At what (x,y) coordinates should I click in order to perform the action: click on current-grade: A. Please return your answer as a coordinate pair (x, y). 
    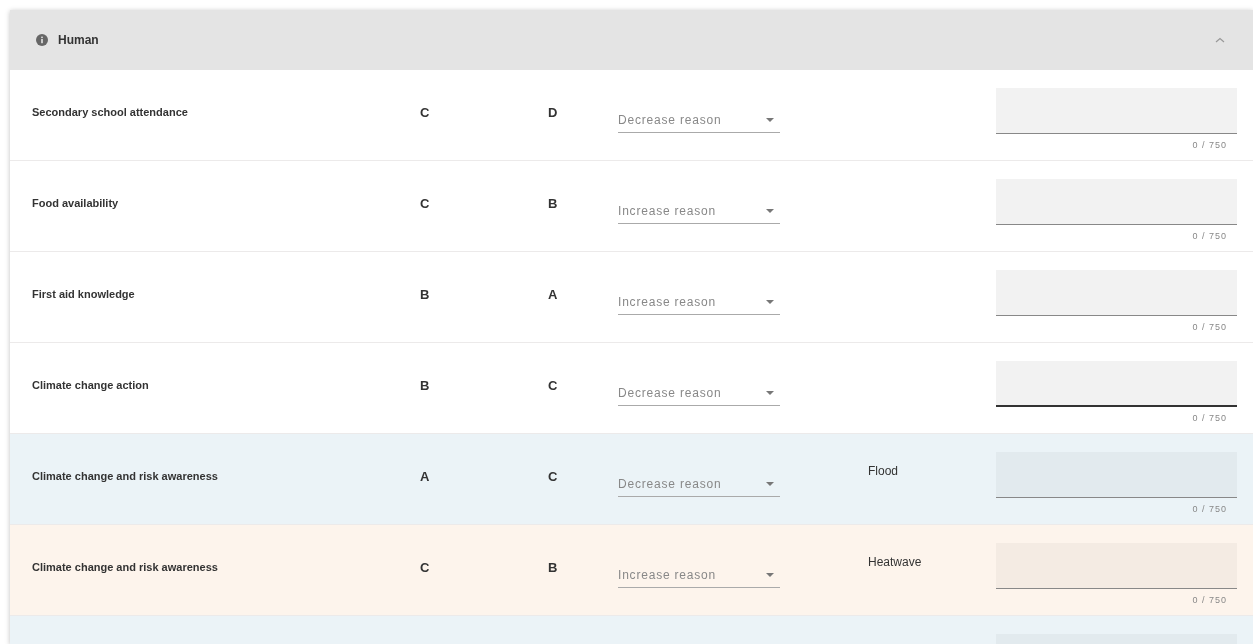
    Looking at the image, I should click on (553, 294).